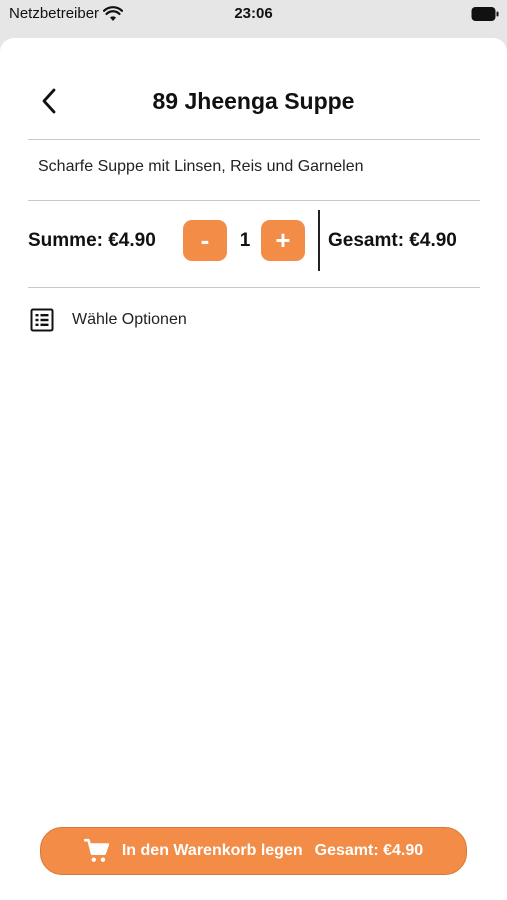  I want to click on add-to-cart-button: In den Warenkorb legen Gesamt: €4.90, so click(253, 851).